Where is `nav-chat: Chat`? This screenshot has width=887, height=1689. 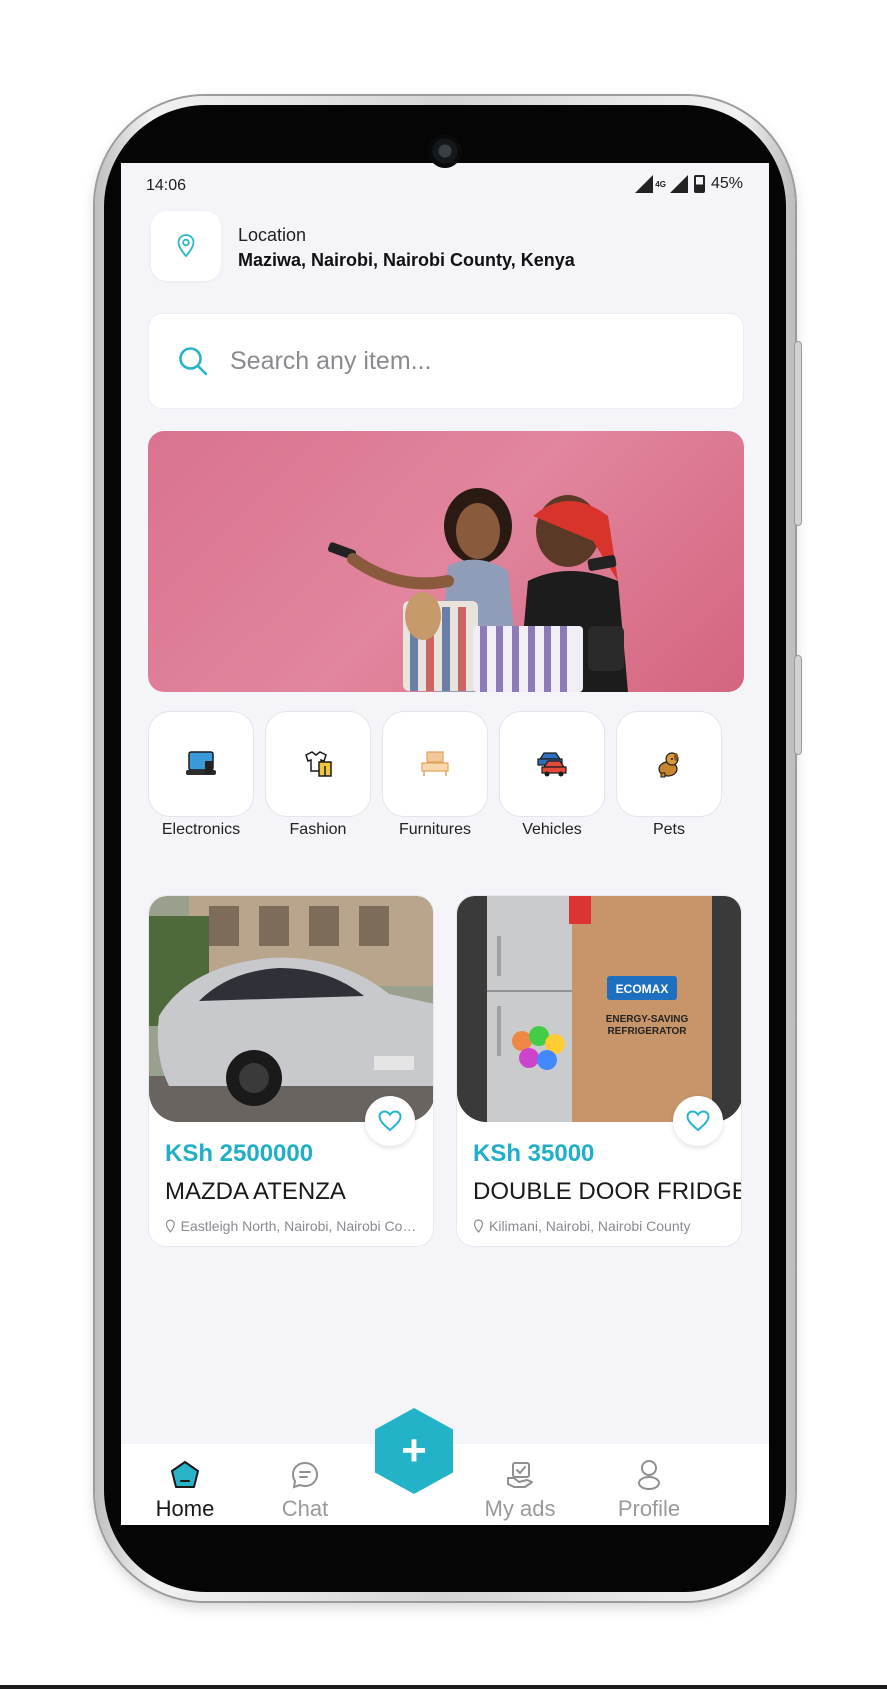 nav-chat: Chat is located at coordinates (305, 1490).